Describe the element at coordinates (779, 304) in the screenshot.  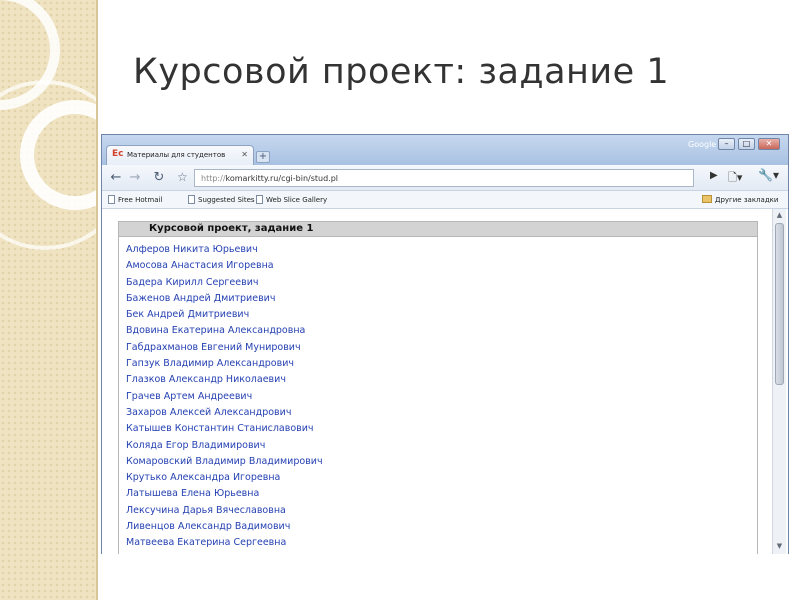
I see `scroll-thumb` at that location.